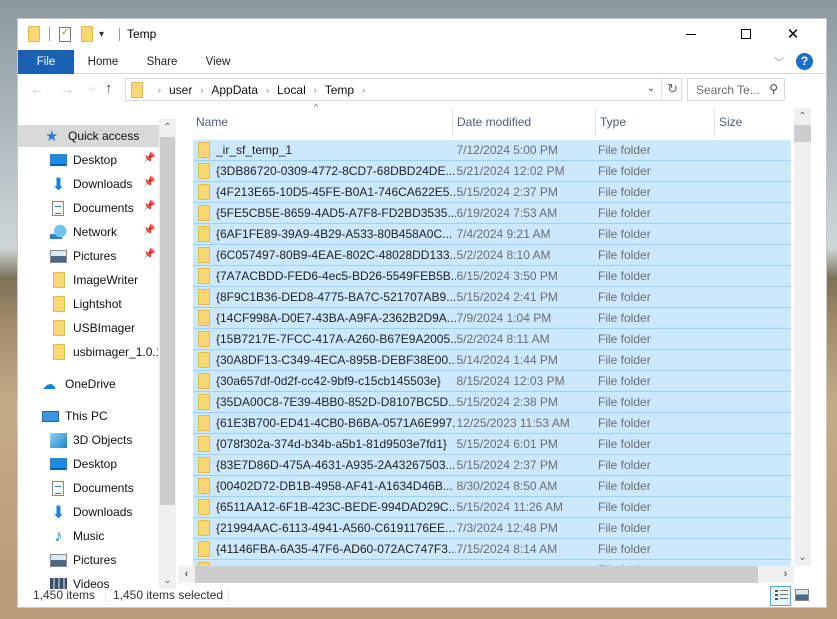  What do you see at coordinates (780, 596) in the screenshot?
I see `details-view-button` at bounding box center [780, 596].